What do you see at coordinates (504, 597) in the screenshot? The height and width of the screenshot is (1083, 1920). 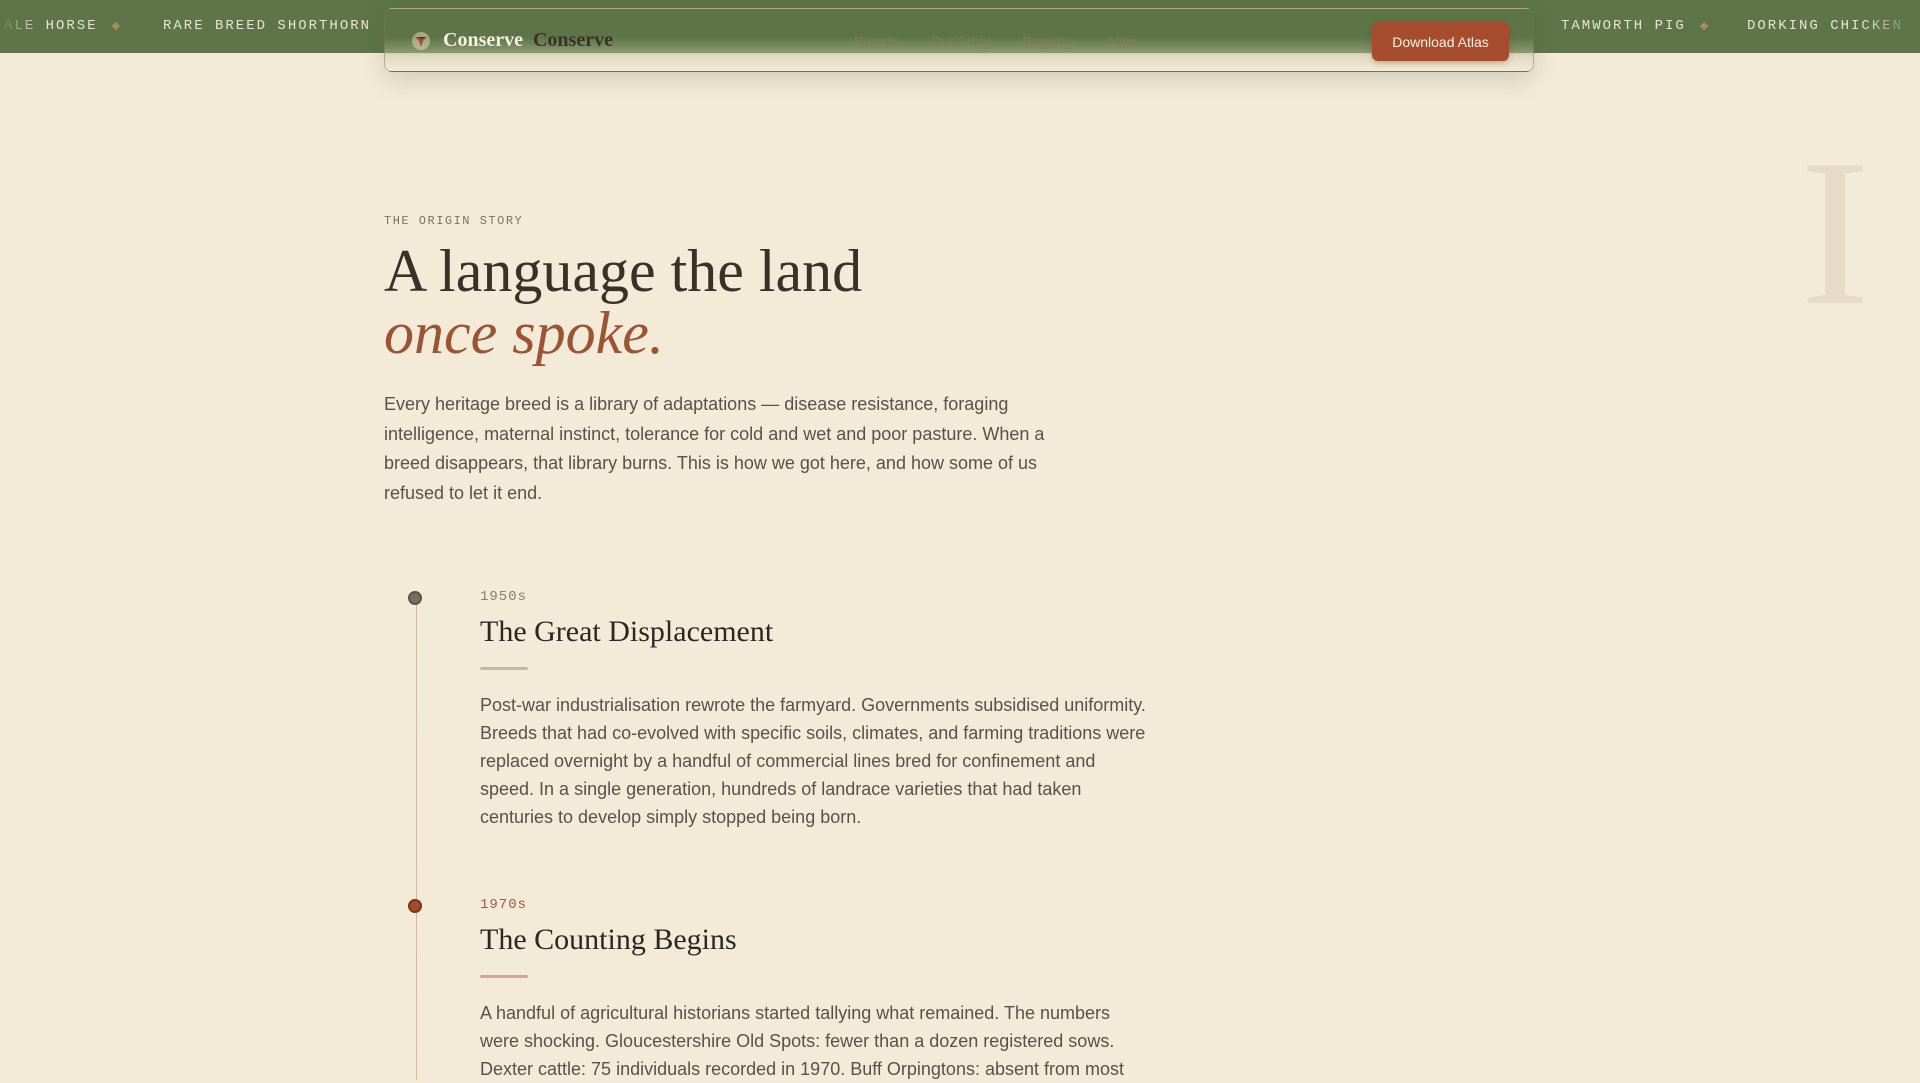 I see `timeline-era: 1950s` at bounding box center [504, 597].